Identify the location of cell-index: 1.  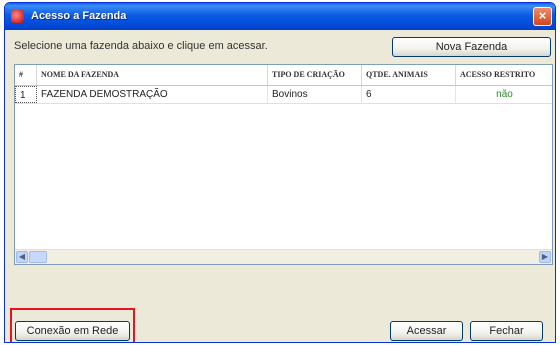
(26, 94).